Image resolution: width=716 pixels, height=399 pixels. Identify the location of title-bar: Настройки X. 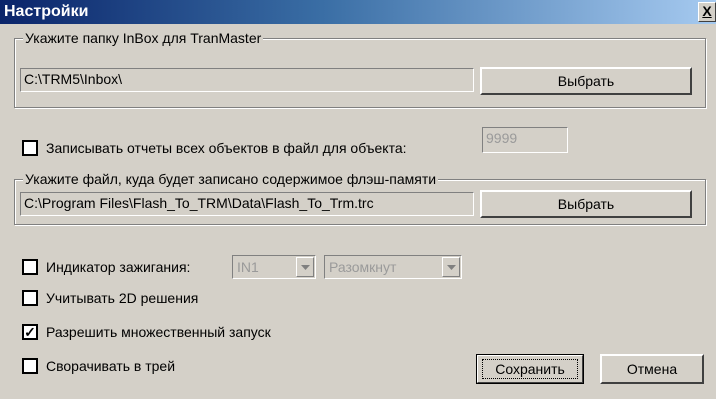
(358, 12).